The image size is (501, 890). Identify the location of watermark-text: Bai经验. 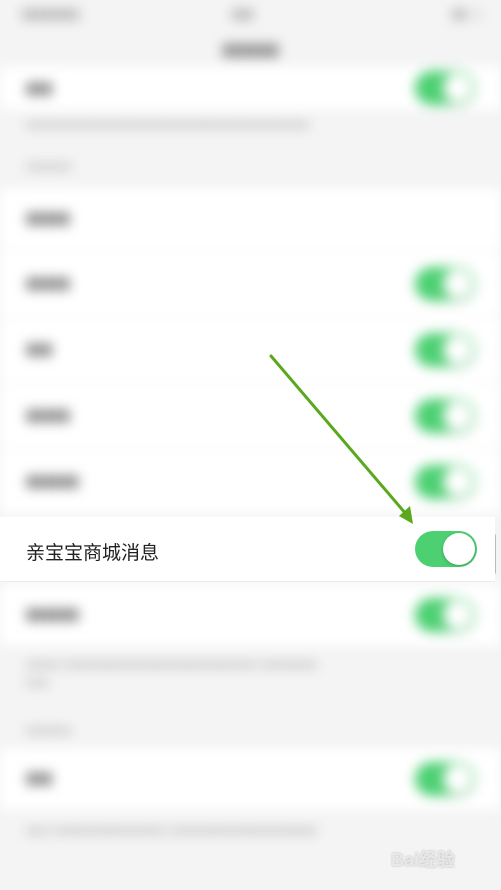
(423, 860).